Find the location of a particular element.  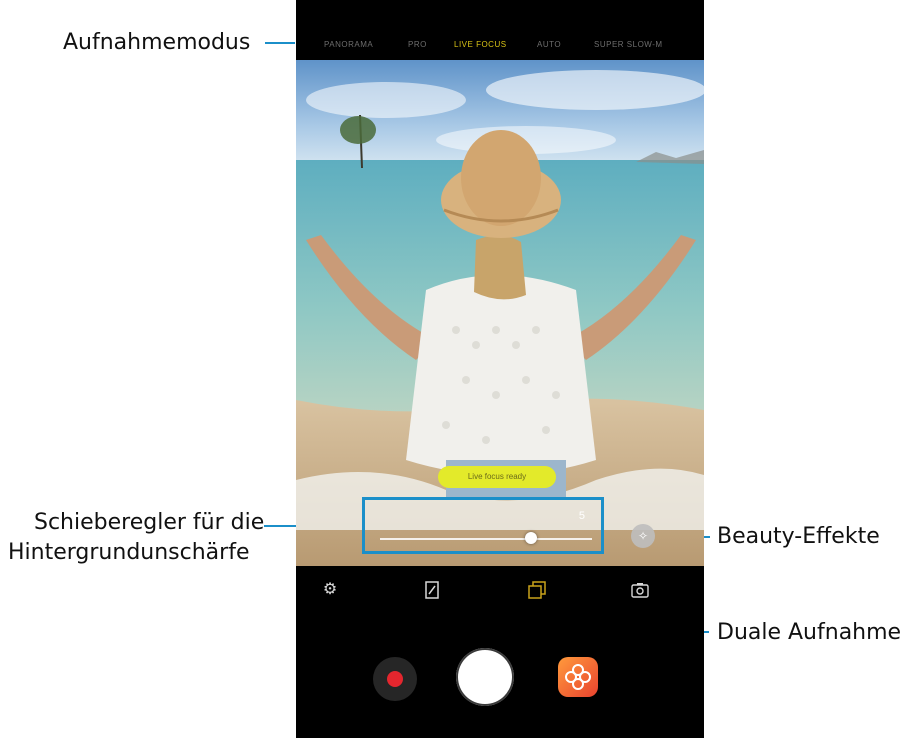

sparkle-icon: ✧ is located at coordinates (643, 536).